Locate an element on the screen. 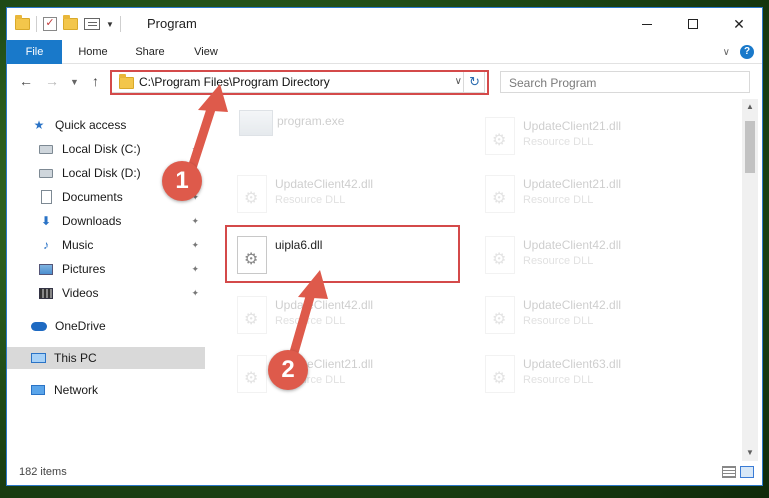 Image resolution: width=769 pixels, height=498 pixels. sidebar-item-label: Local Disk (D:) is located at coordinates (101, 173).